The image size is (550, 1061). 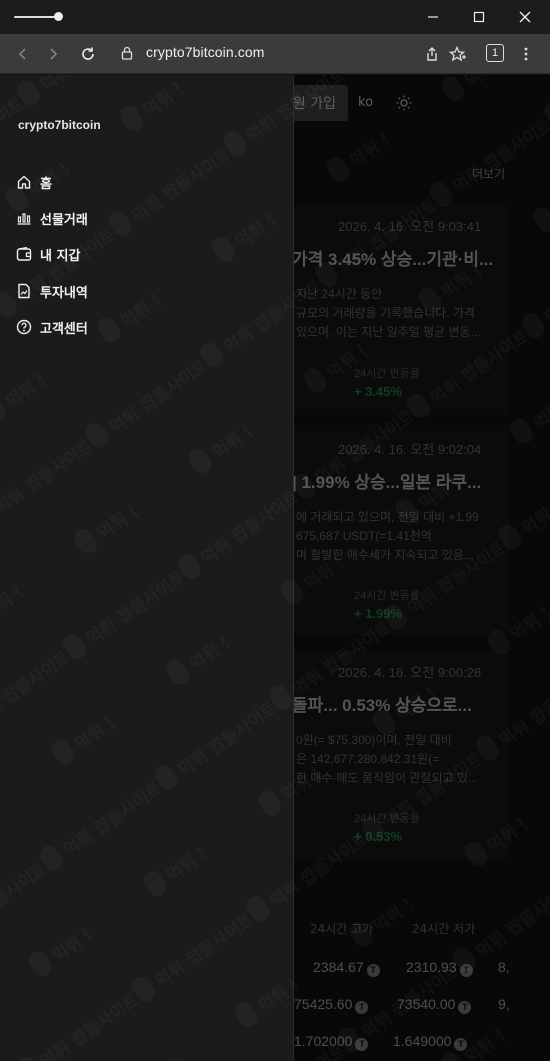 I want to click on star-add-icon, so click(x=457, y=54).